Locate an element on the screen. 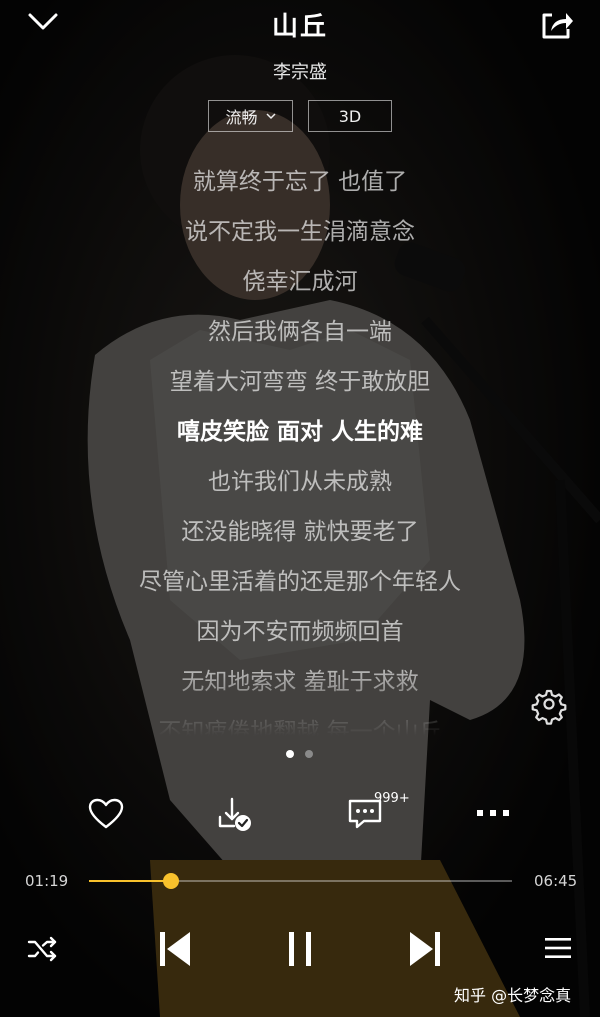  quality-select-button: 流畅 is located at coordinates (250, 116).